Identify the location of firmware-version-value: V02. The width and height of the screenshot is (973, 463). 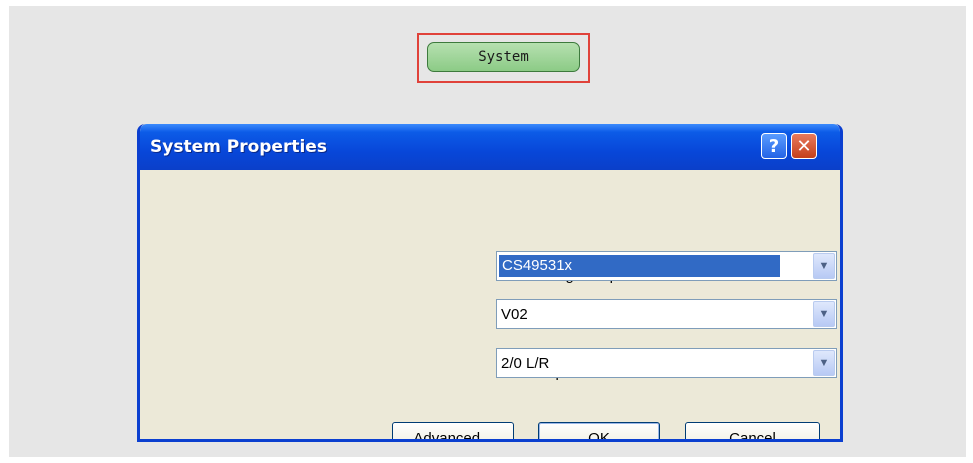
(514, 314).